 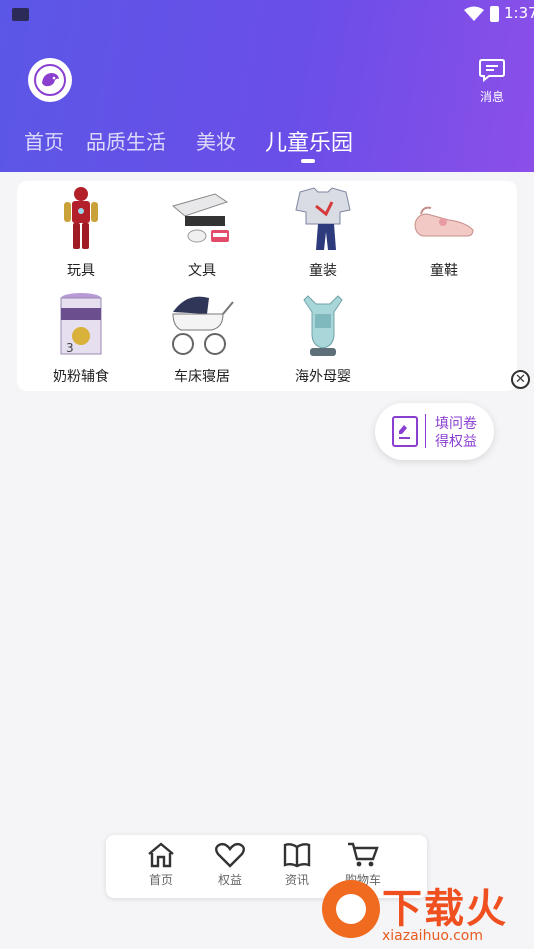 I want to click on survey-badge: 填问卷 得权益, so click(x=434, y=431).